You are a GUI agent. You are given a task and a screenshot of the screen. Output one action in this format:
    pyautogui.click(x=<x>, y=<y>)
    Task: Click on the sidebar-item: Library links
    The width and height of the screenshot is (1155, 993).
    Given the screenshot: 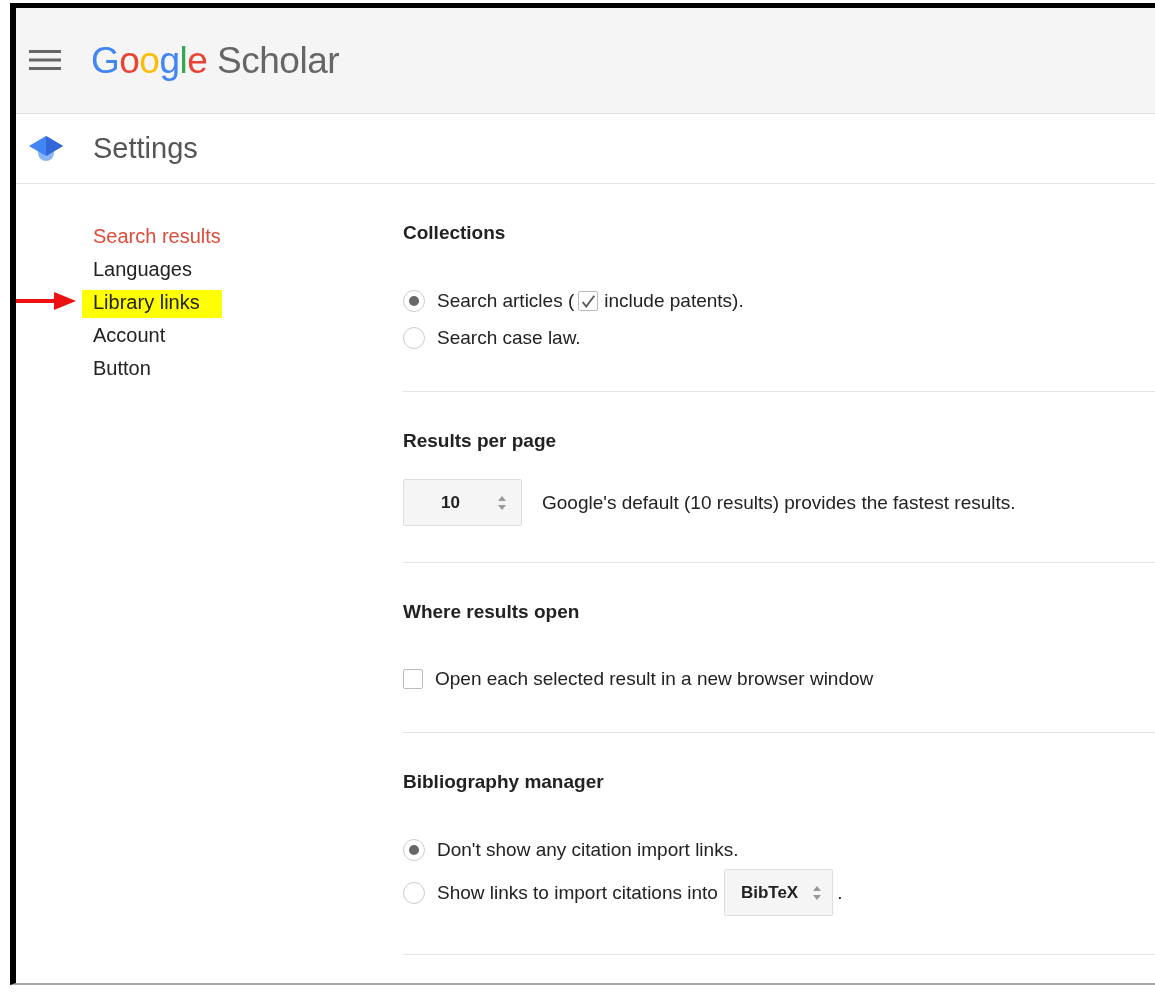 What is the action you would take?
    pyautogui.click(x=146, y=302)
    